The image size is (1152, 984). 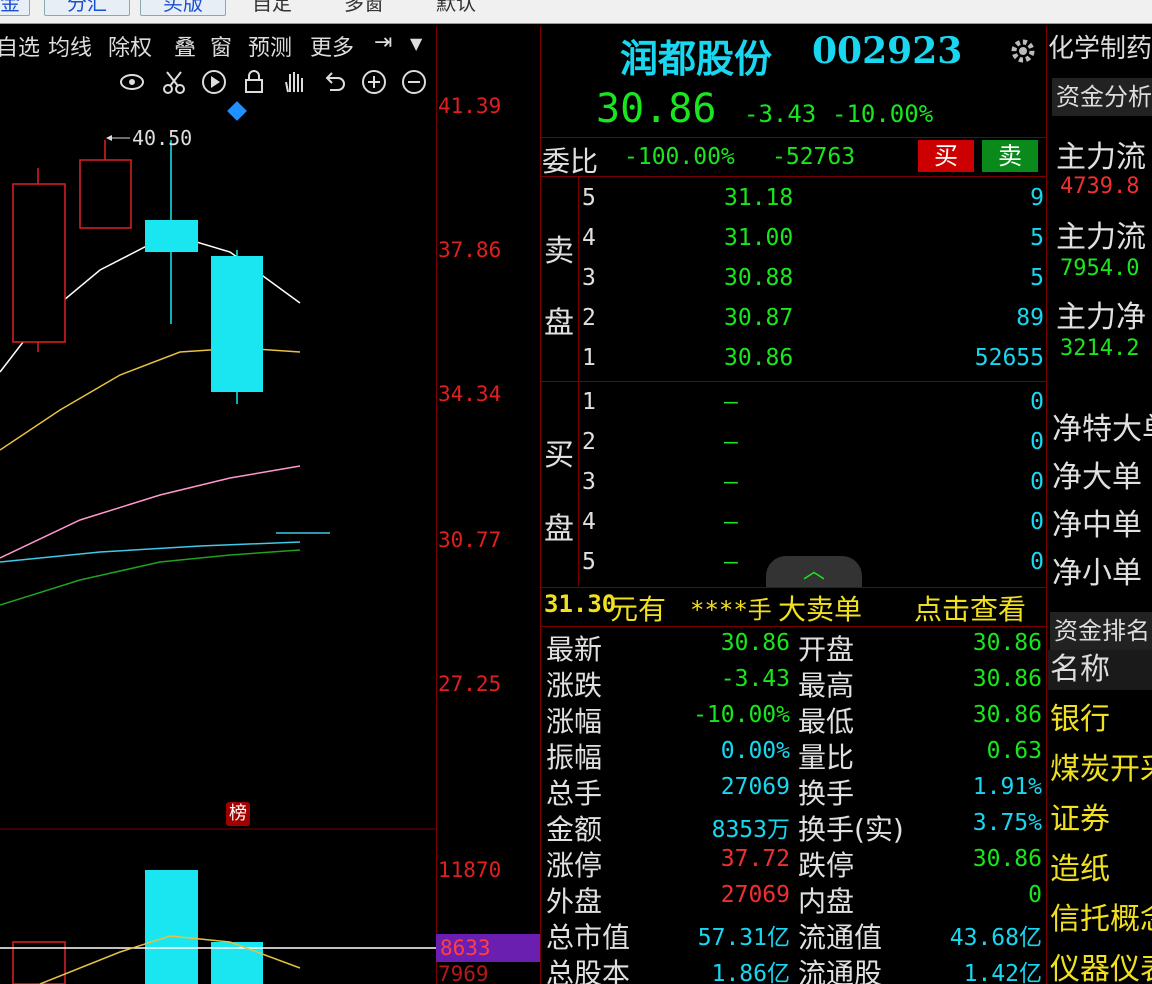 What do you see at coordinates (214, 82) in the screenshot?
I see `play-icon` at bounding box center [214, 82].